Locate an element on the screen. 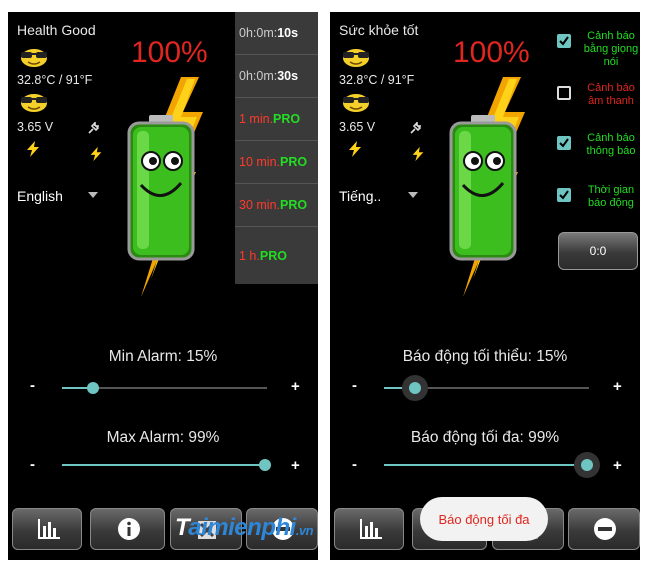 The height and width of the screenshot is (570, 650). toast-message: Báo động tối đa is located at coordinates (484, 519).